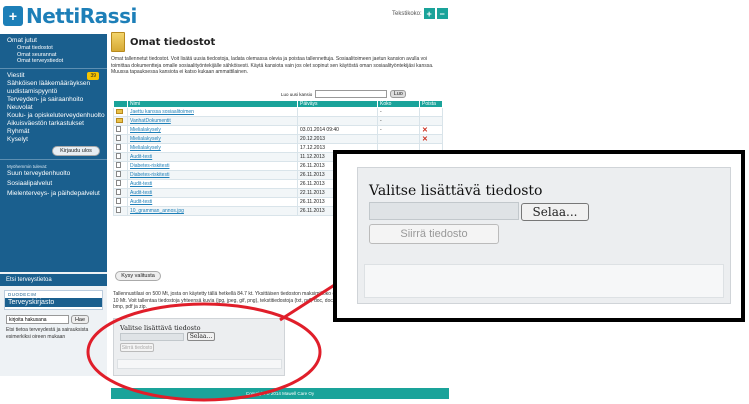 This screenshot has height=404, width=749. What do you see at coordinates (456, 191) in the screenshot?
I see `zoomed-upload-title: Valitse lisättävä tiedosto` at bounding box center [456, 191].